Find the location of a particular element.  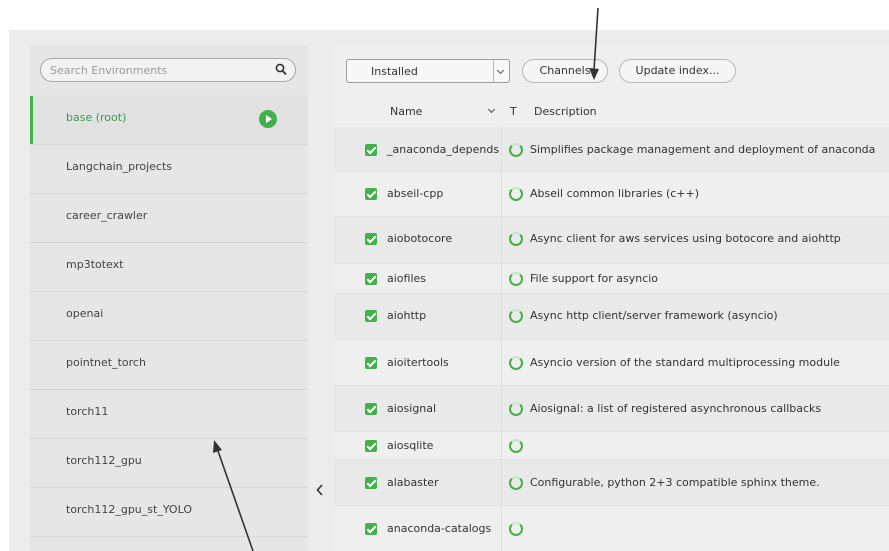

annotation-arrow-channels is located at coordinates (596, 39).